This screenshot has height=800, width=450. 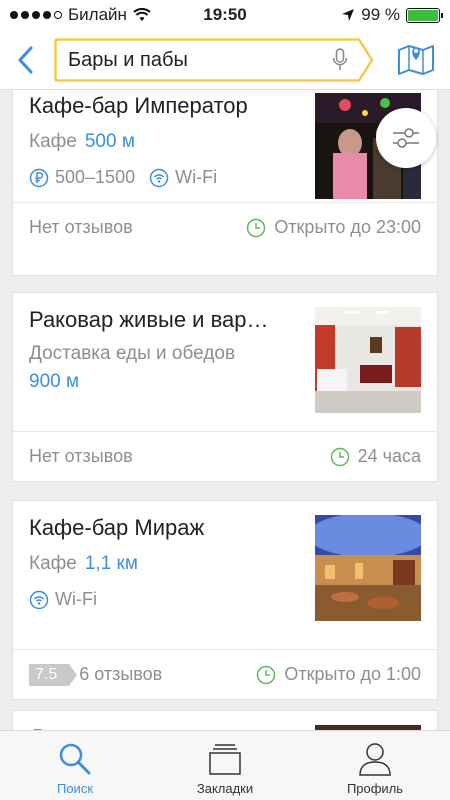 What do you see at coordinates (75, 759) in the screenshot?
I see `search-icon` at bounding box center [75, 759].